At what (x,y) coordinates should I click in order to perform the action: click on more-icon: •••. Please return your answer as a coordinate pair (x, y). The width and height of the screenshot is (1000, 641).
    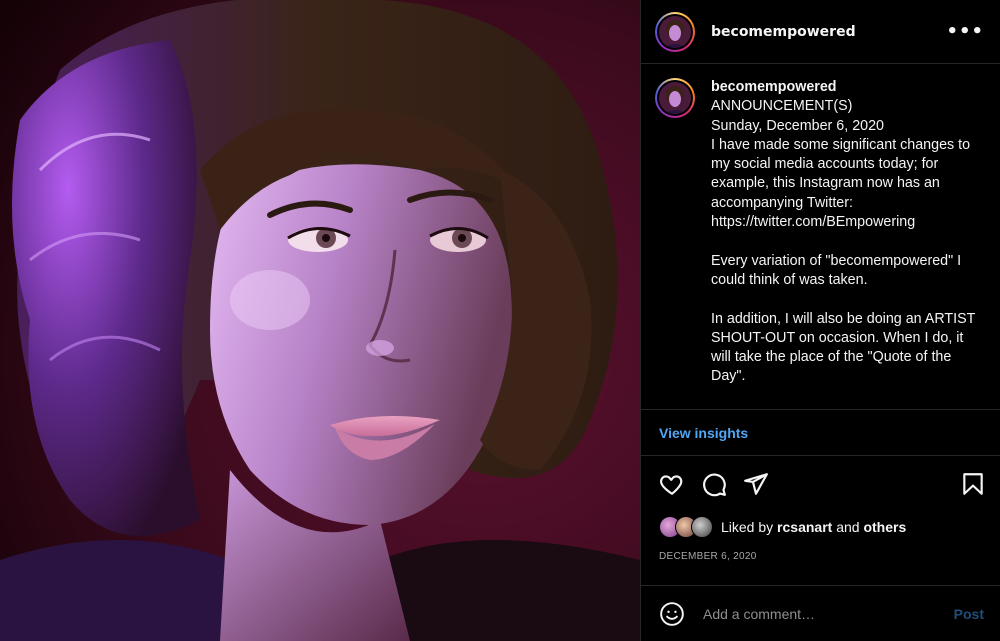
    Looking at the image, I should click on (965, 31).